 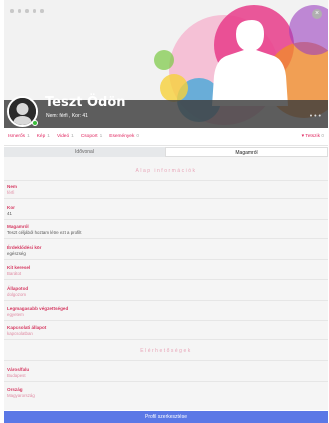 I want to click on field-orszag: Ország Magyarország, so click(x=21, y=392).